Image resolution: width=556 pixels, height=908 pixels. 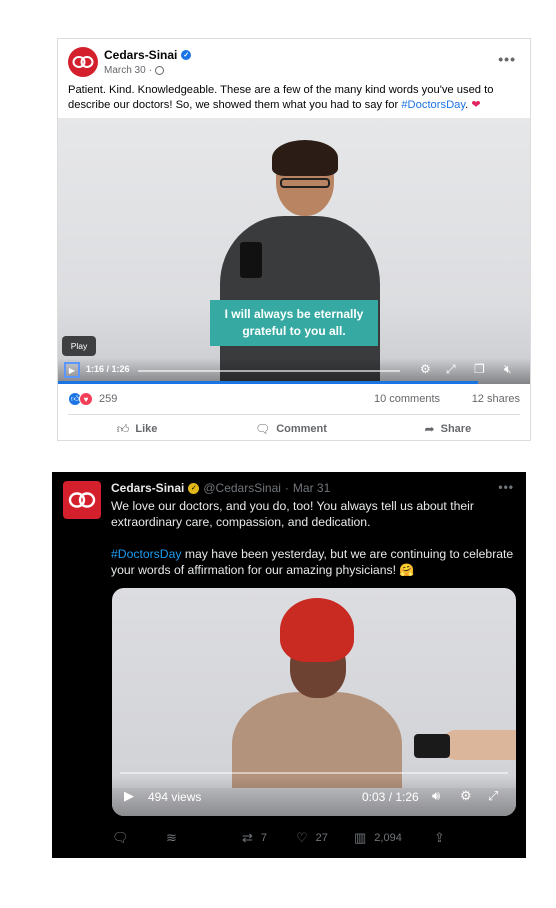 I want to click on video-views: 494 views, so click(x=175, y=797).